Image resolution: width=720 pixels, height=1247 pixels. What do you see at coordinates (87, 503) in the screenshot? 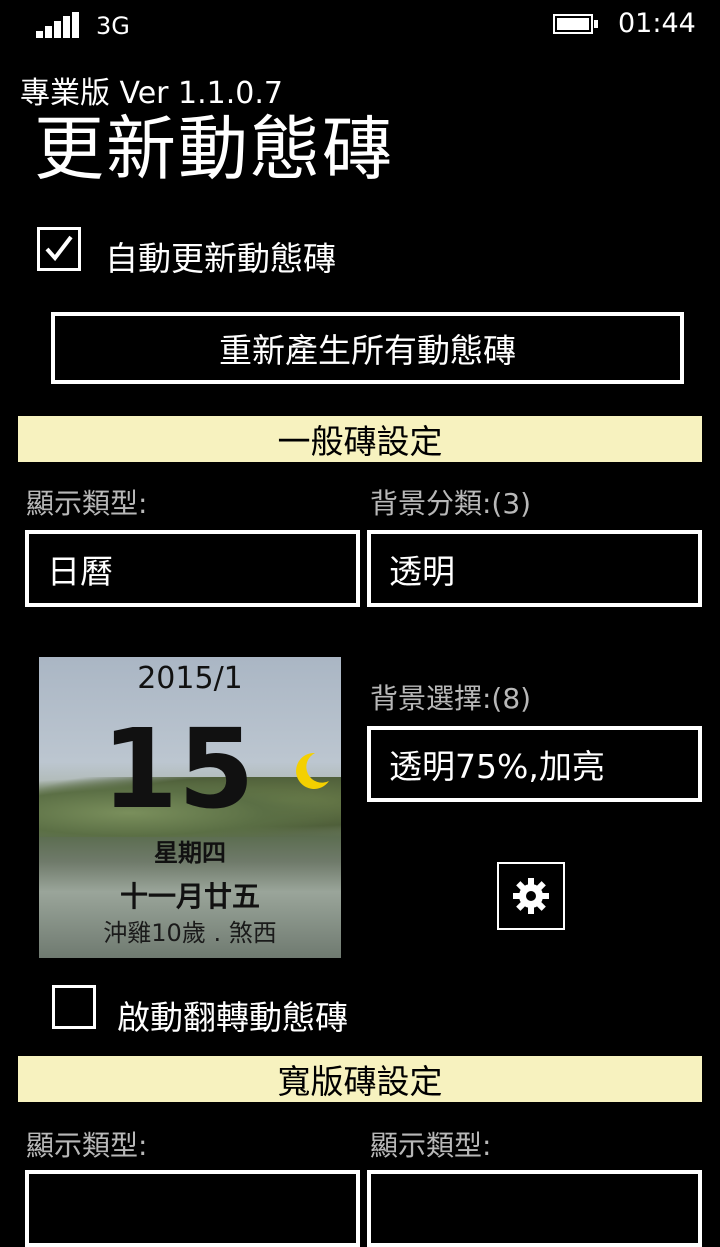
I see `display-type-label: 顯示類型:` at bounding box center [87, 503].